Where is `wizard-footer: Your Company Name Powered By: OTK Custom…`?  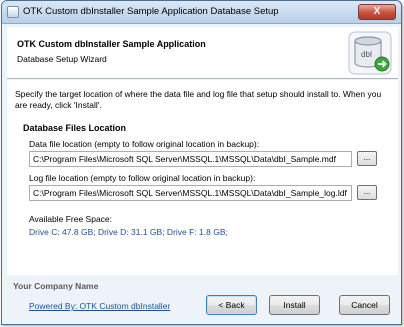
wizard-footer: Your Company Name Powered By: OTK Custom… is located at coordinates (202, 300).